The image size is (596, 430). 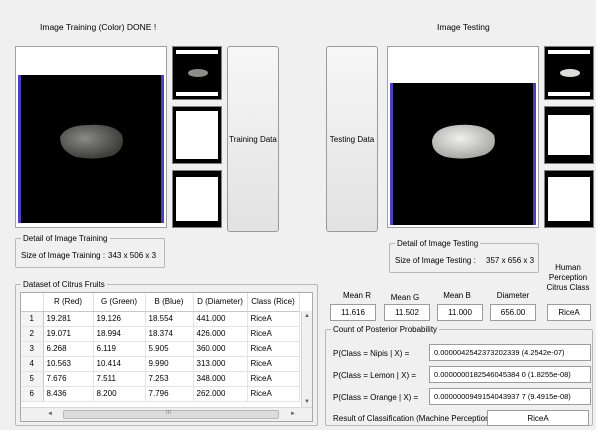 I want to click on vertical-scrollbar: ▲ ▼, so click(x=306, y=359).